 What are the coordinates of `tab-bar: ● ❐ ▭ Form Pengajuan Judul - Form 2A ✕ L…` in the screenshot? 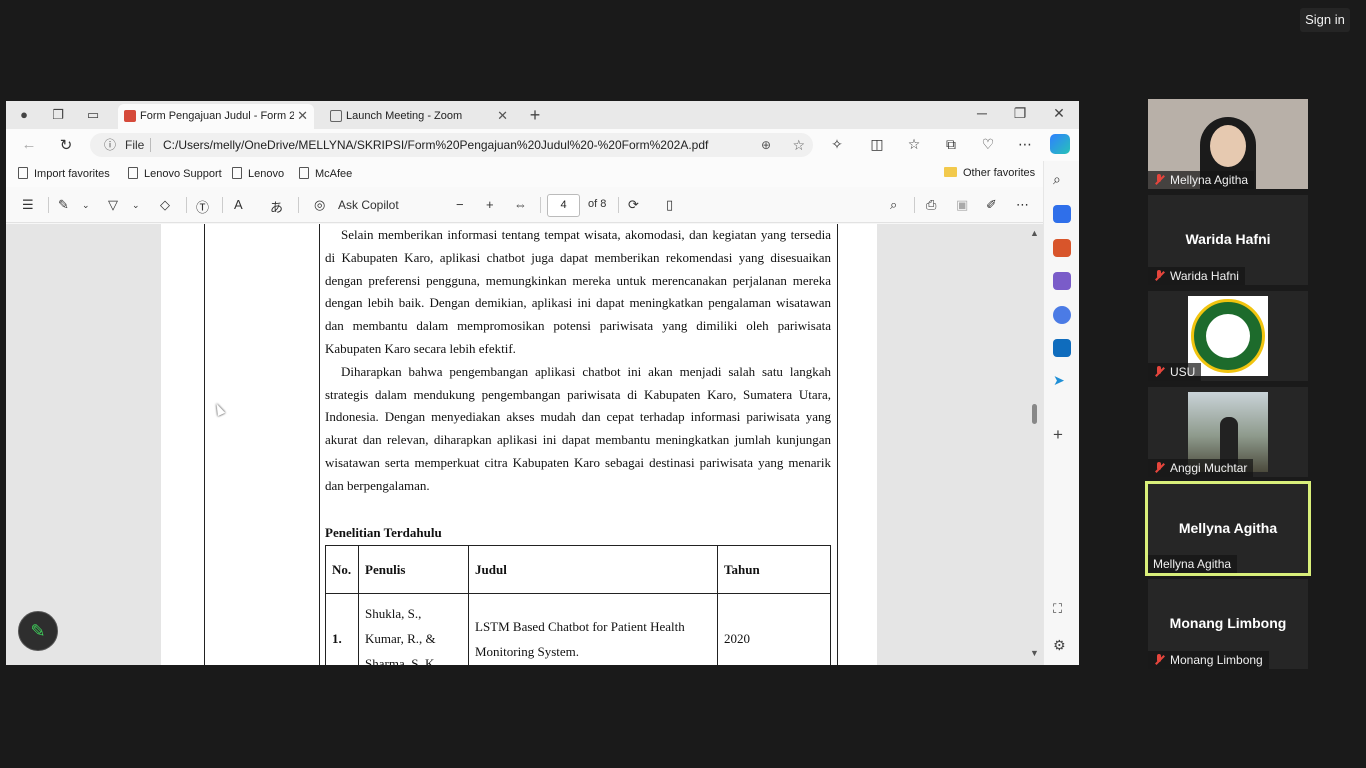 It's located at (542, 115).